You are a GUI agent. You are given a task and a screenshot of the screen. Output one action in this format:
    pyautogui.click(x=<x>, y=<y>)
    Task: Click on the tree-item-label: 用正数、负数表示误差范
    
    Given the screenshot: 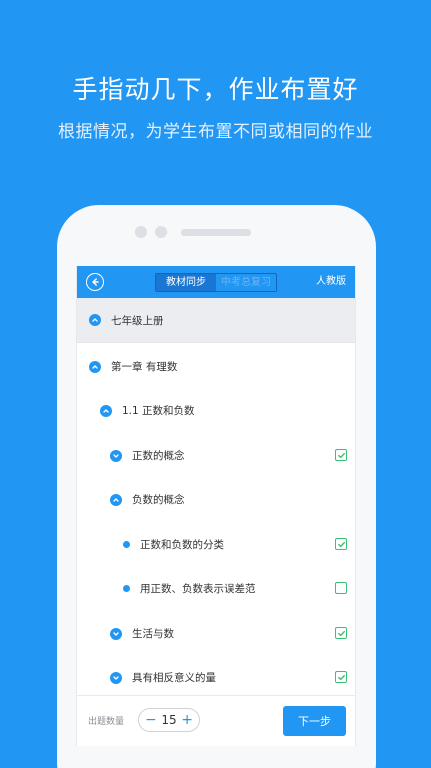 What is the action you would take?
    pyautogui.click(x=198, y=589)
    